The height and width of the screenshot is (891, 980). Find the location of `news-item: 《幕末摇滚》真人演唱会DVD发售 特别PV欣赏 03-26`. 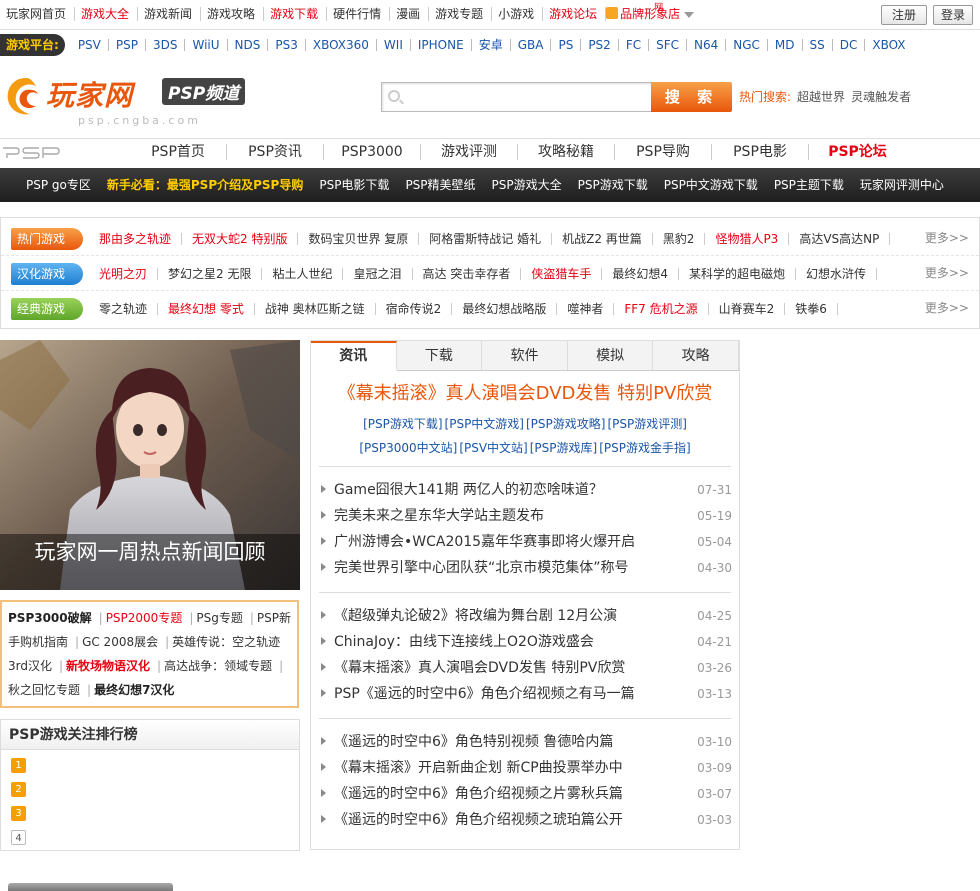

news-item: 《幕末摇滚》真人演唱会DVD发售 特别PV欣赏 03-26 is located at coordinates (526, 668).